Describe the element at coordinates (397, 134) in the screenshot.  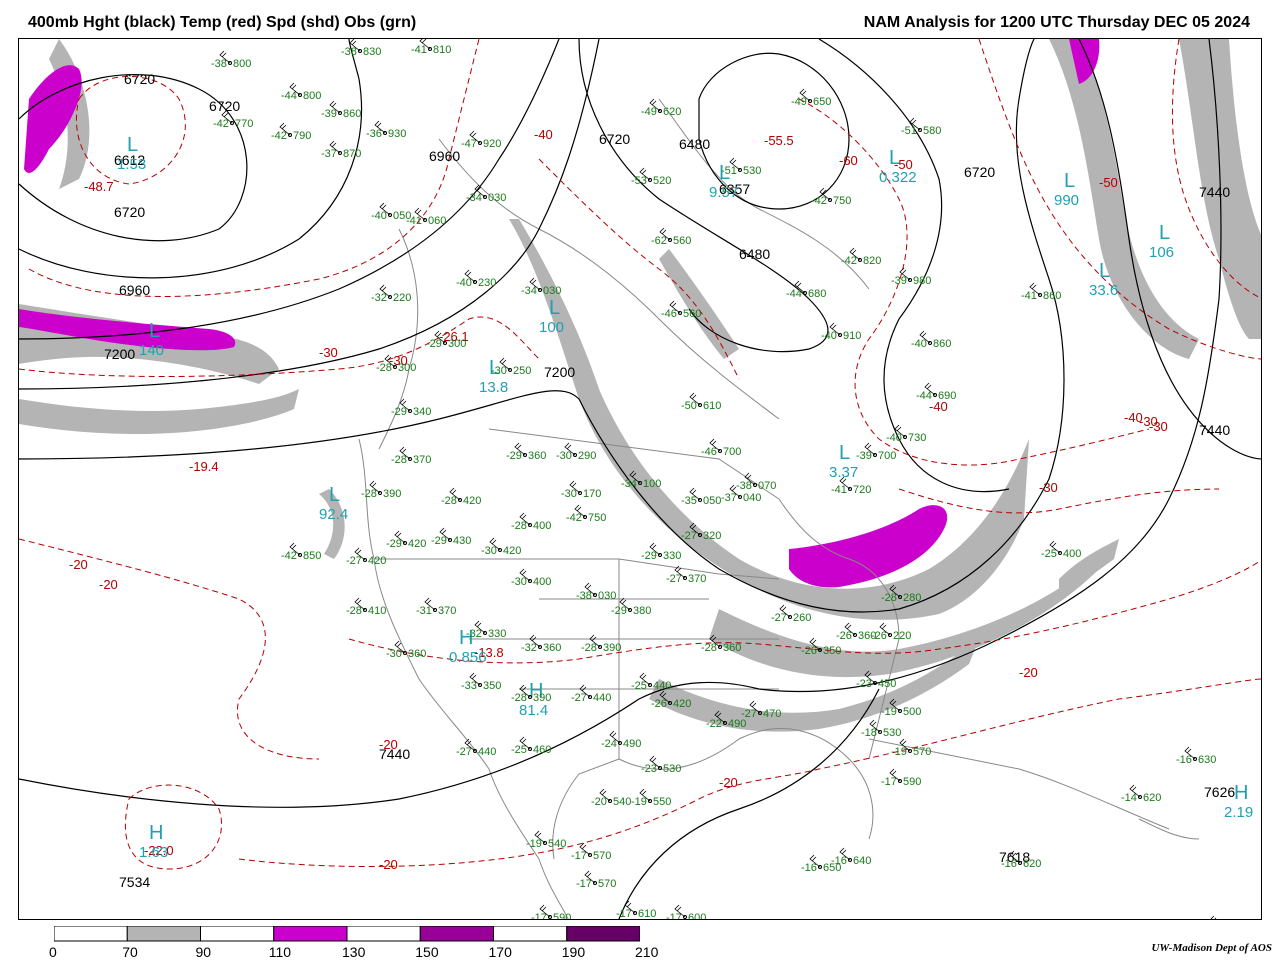
I see `obs-height: 930` at that location.